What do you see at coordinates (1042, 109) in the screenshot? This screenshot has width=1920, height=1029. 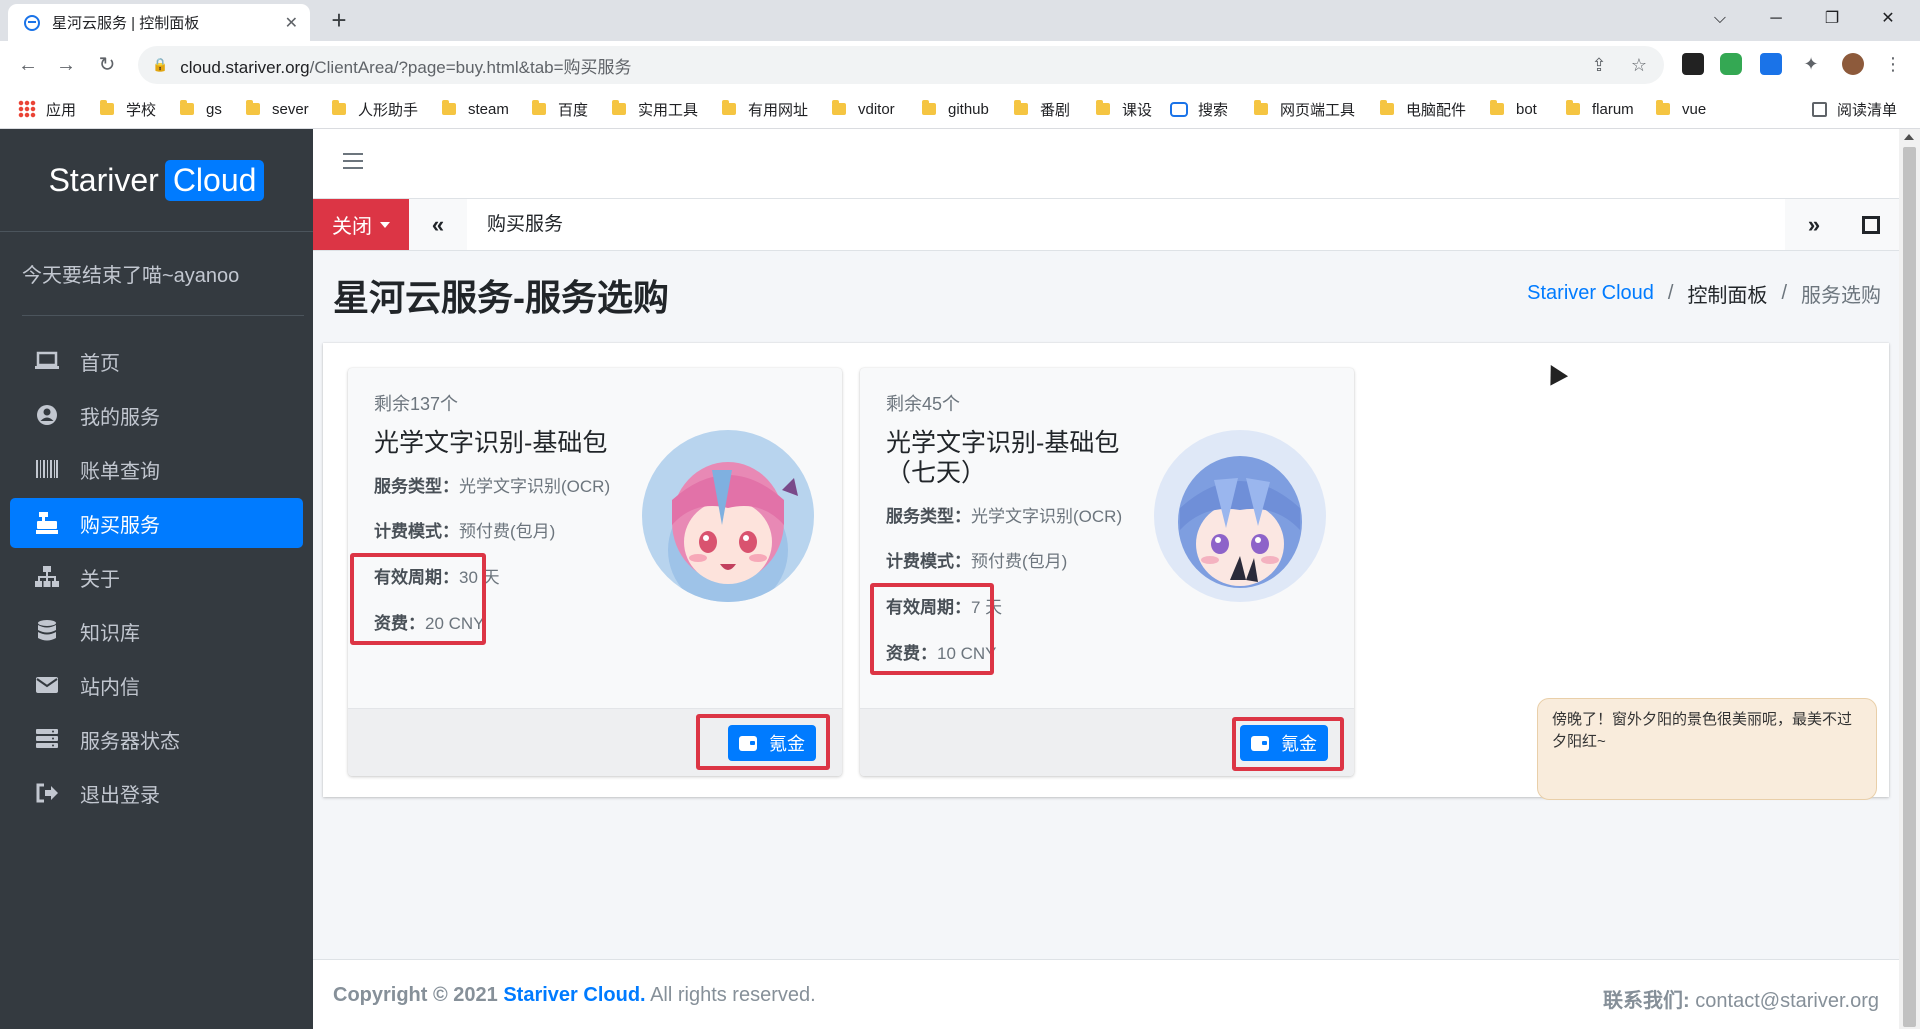 I see `bookmark-folder: 番剧` at bounding box center [1042, 109].